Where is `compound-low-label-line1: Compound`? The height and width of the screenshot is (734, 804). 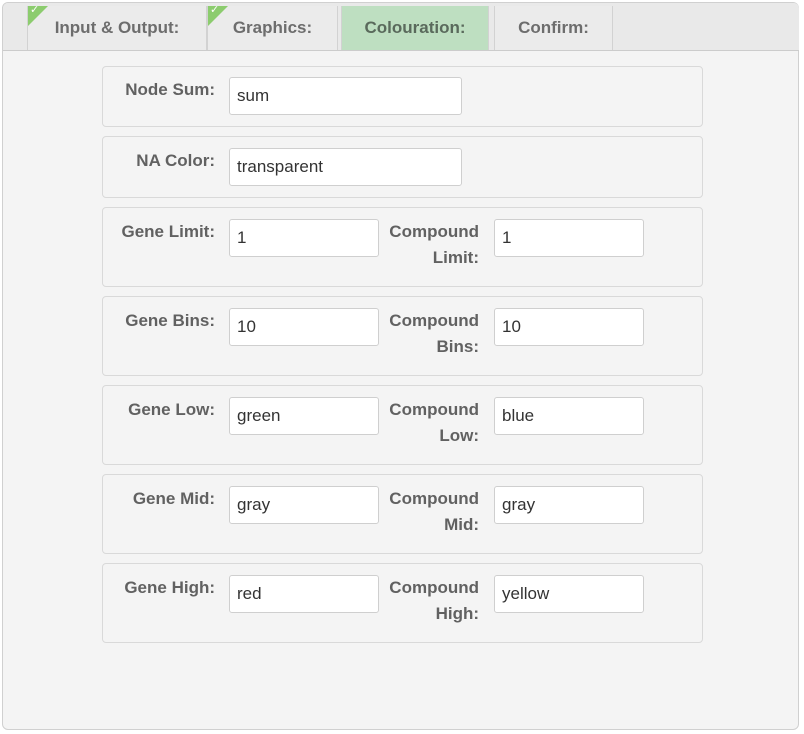 compound-low-label-line1: Compound is located at coordinates (434, 409).